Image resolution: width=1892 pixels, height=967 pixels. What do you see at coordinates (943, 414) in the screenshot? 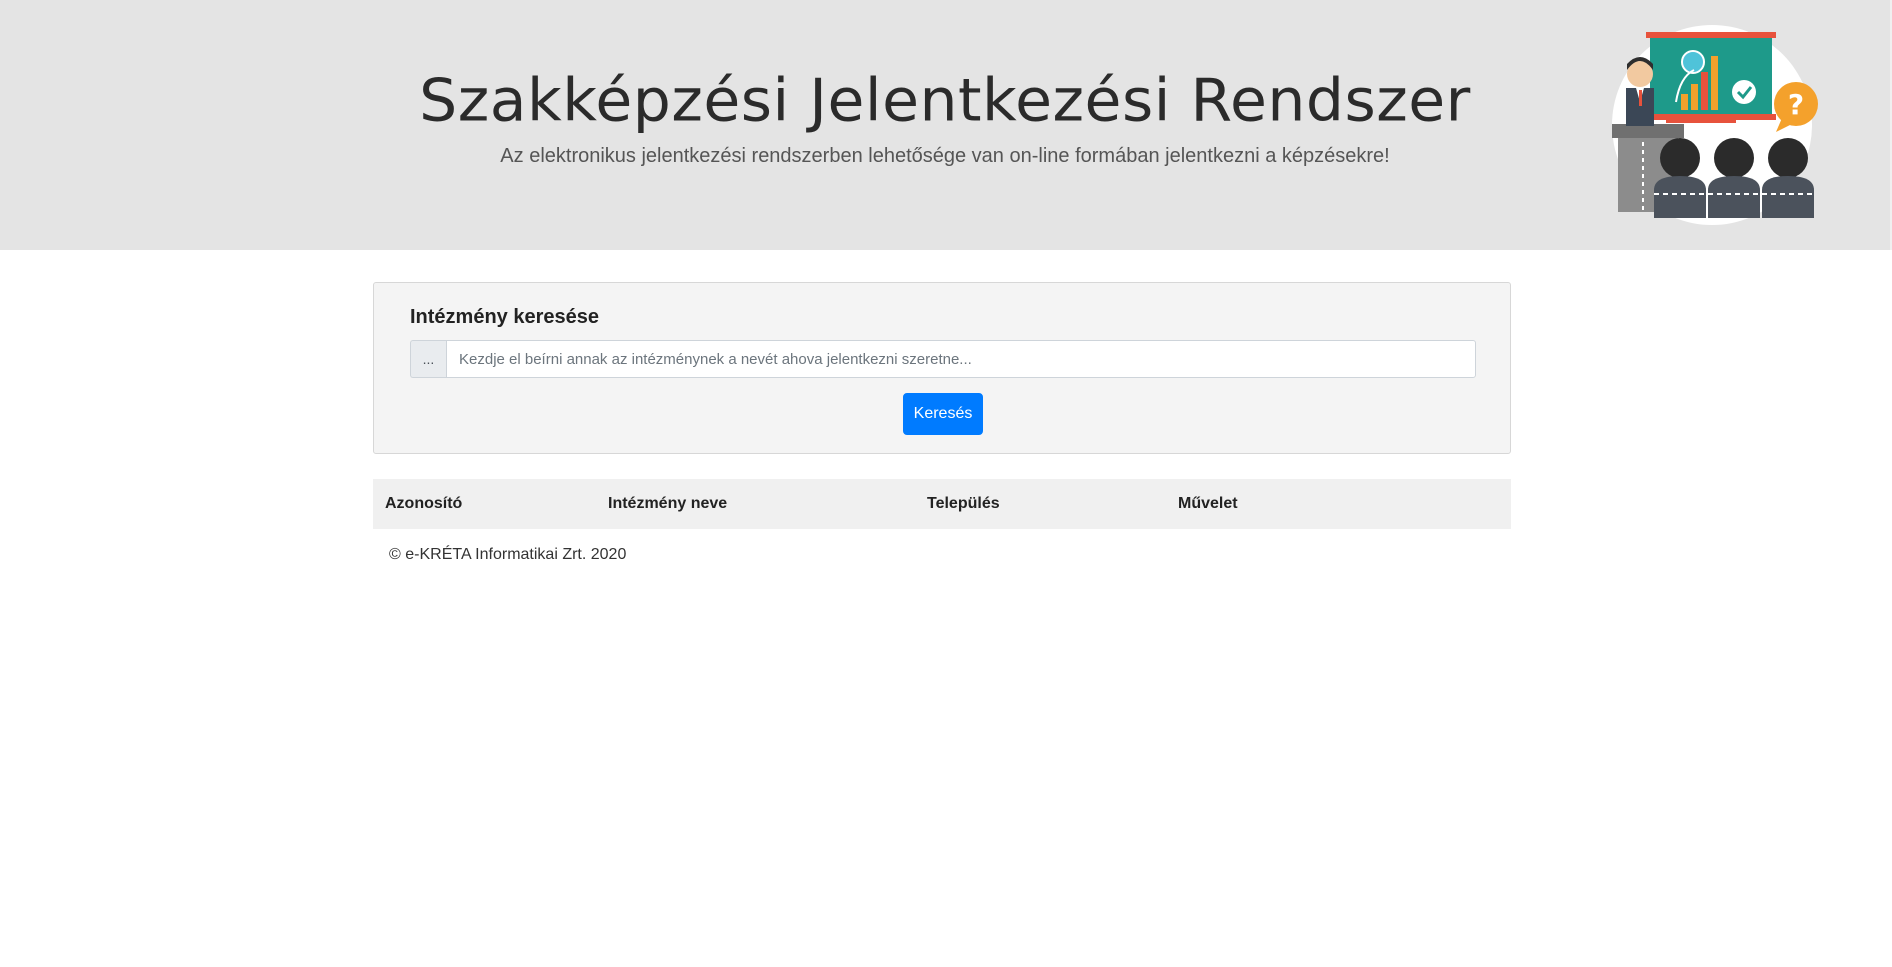
I see `search-button: Keresés` at bounding box center [943, 414].